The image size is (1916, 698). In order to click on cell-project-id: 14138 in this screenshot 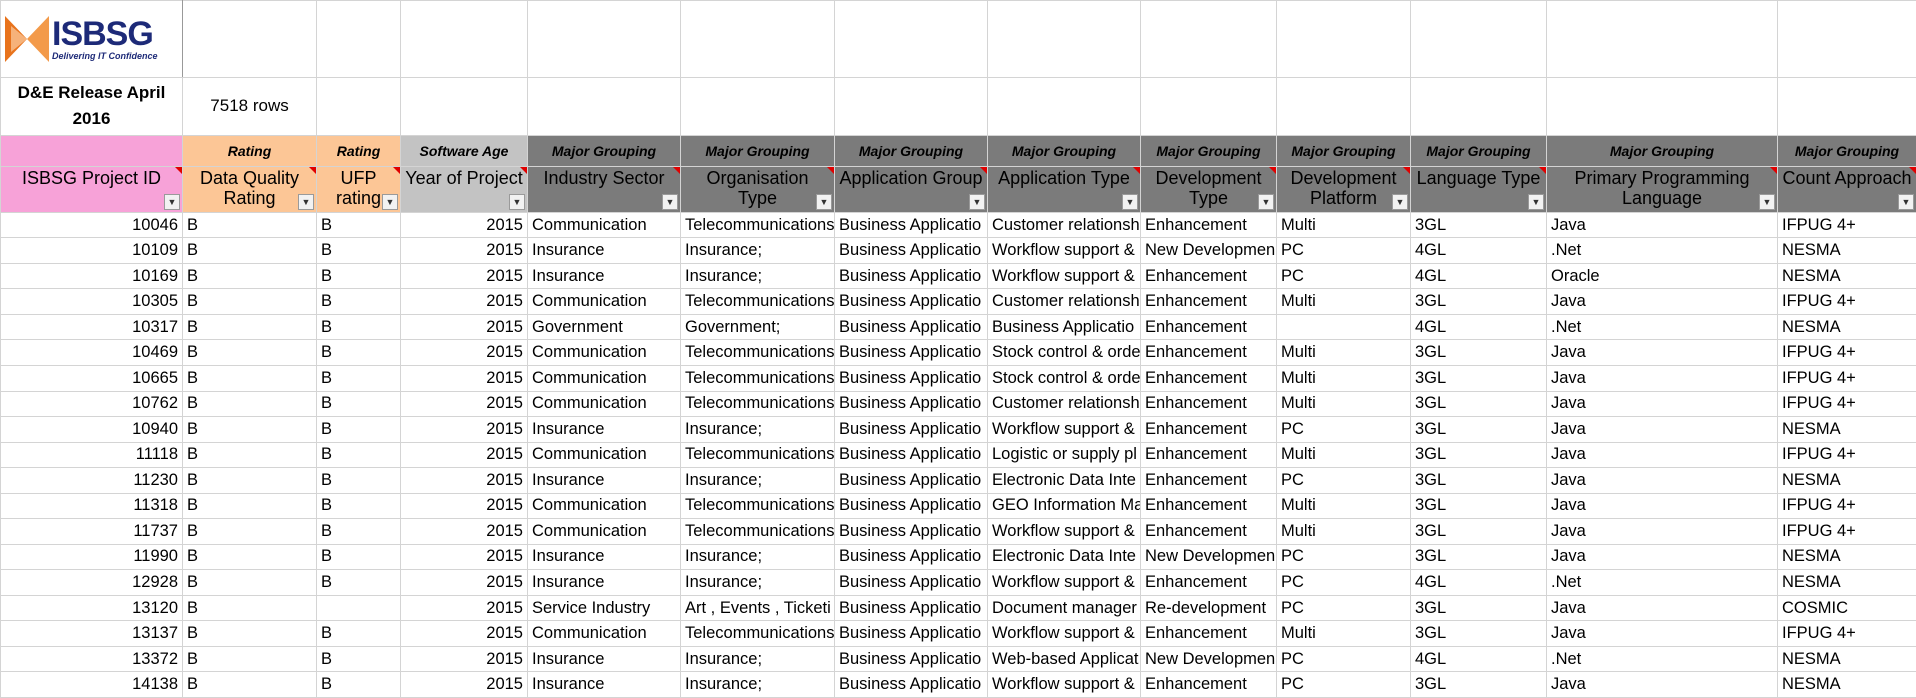, I will do `click(91, 684)`.